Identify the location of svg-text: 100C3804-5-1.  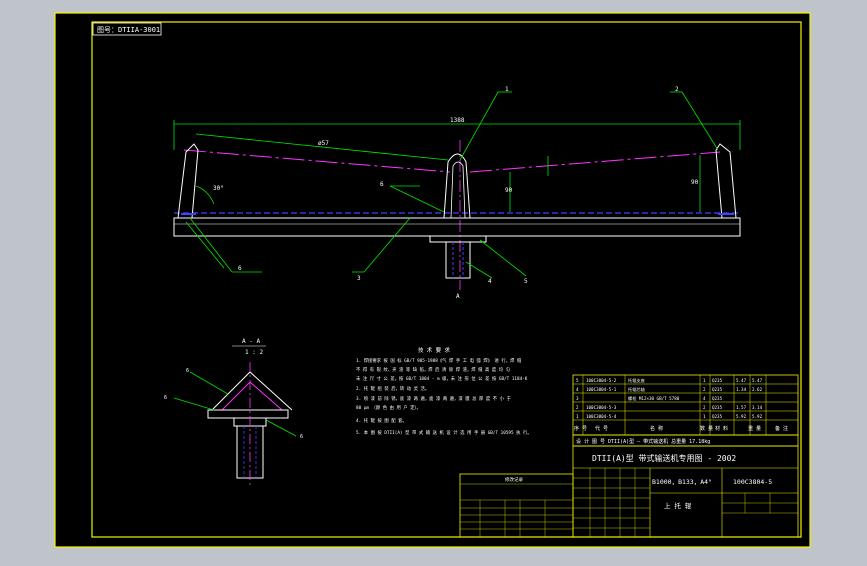
(601, 389).